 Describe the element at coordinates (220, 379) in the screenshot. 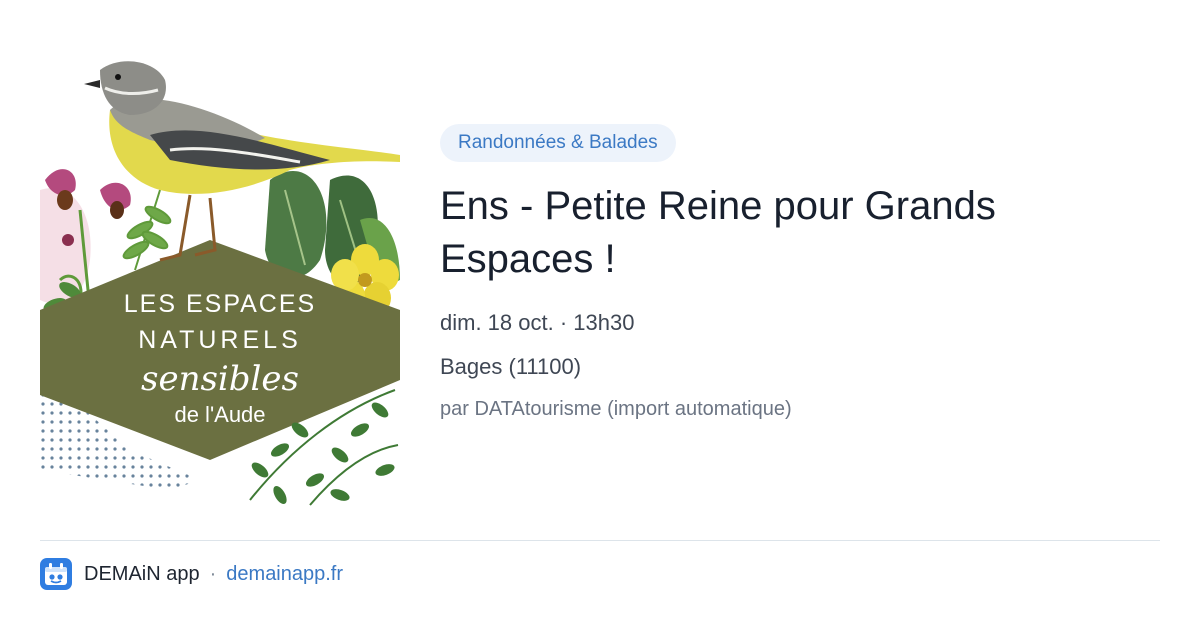

I see `hero-line-3: sensibles` at that location.